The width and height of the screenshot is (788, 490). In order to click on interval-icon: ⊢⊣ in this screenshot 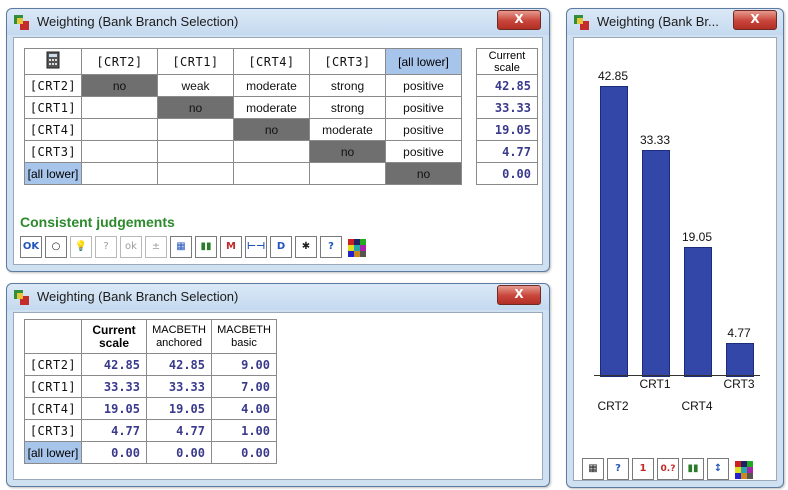, I will do `click(256, 247)`.